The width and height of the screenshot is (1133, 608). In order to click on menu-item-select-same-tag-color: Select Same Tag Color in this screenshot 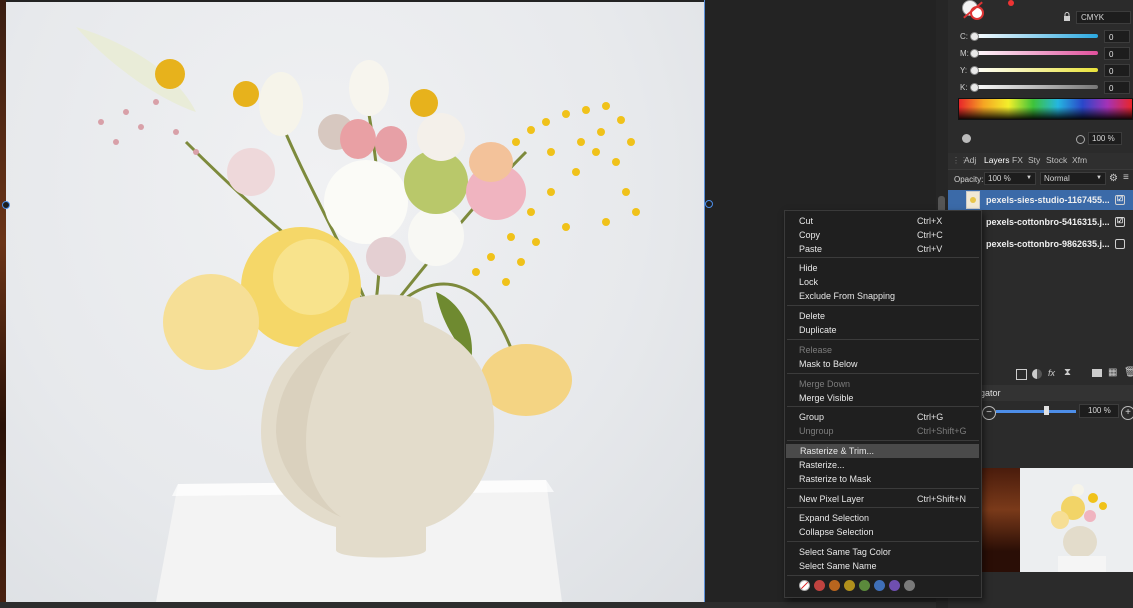, I will do `click(883, 552)`.